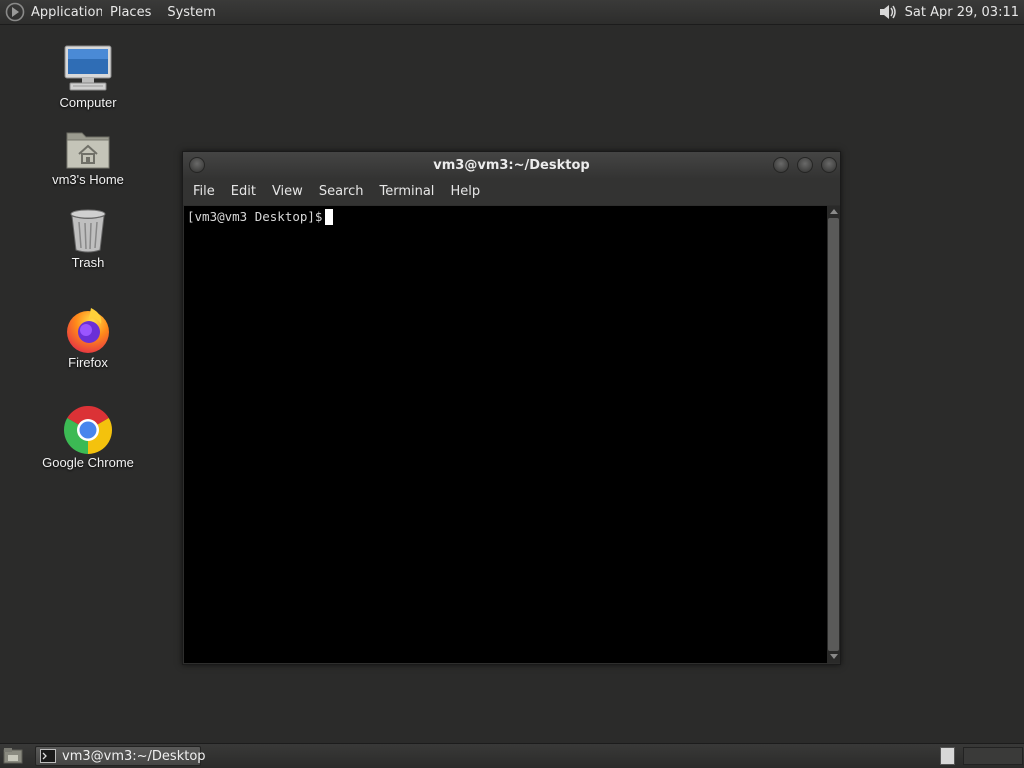 The image size is (1024, 768). Describe the element at coordinates (329, 217) in the screenshot. I see `text-cursor` at that location.